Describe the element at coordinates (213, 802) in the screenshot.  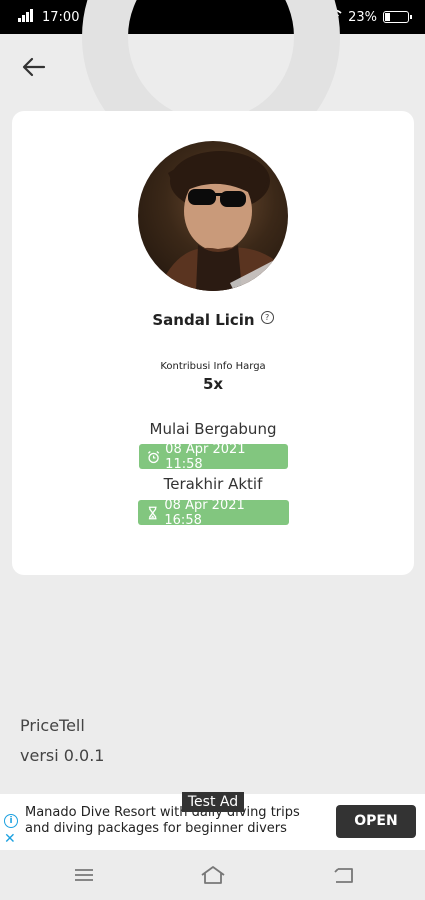
I see `ad-tag: Test Ad` at that location.